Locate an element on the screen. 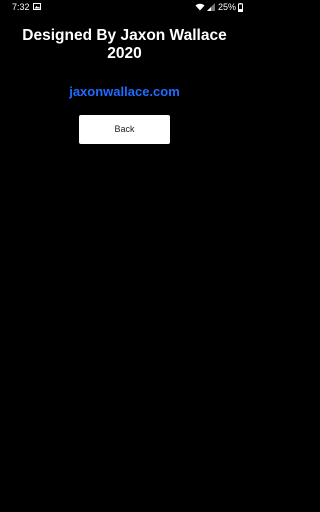  title-line-2: 2020 is located at coordinates (124, 53).